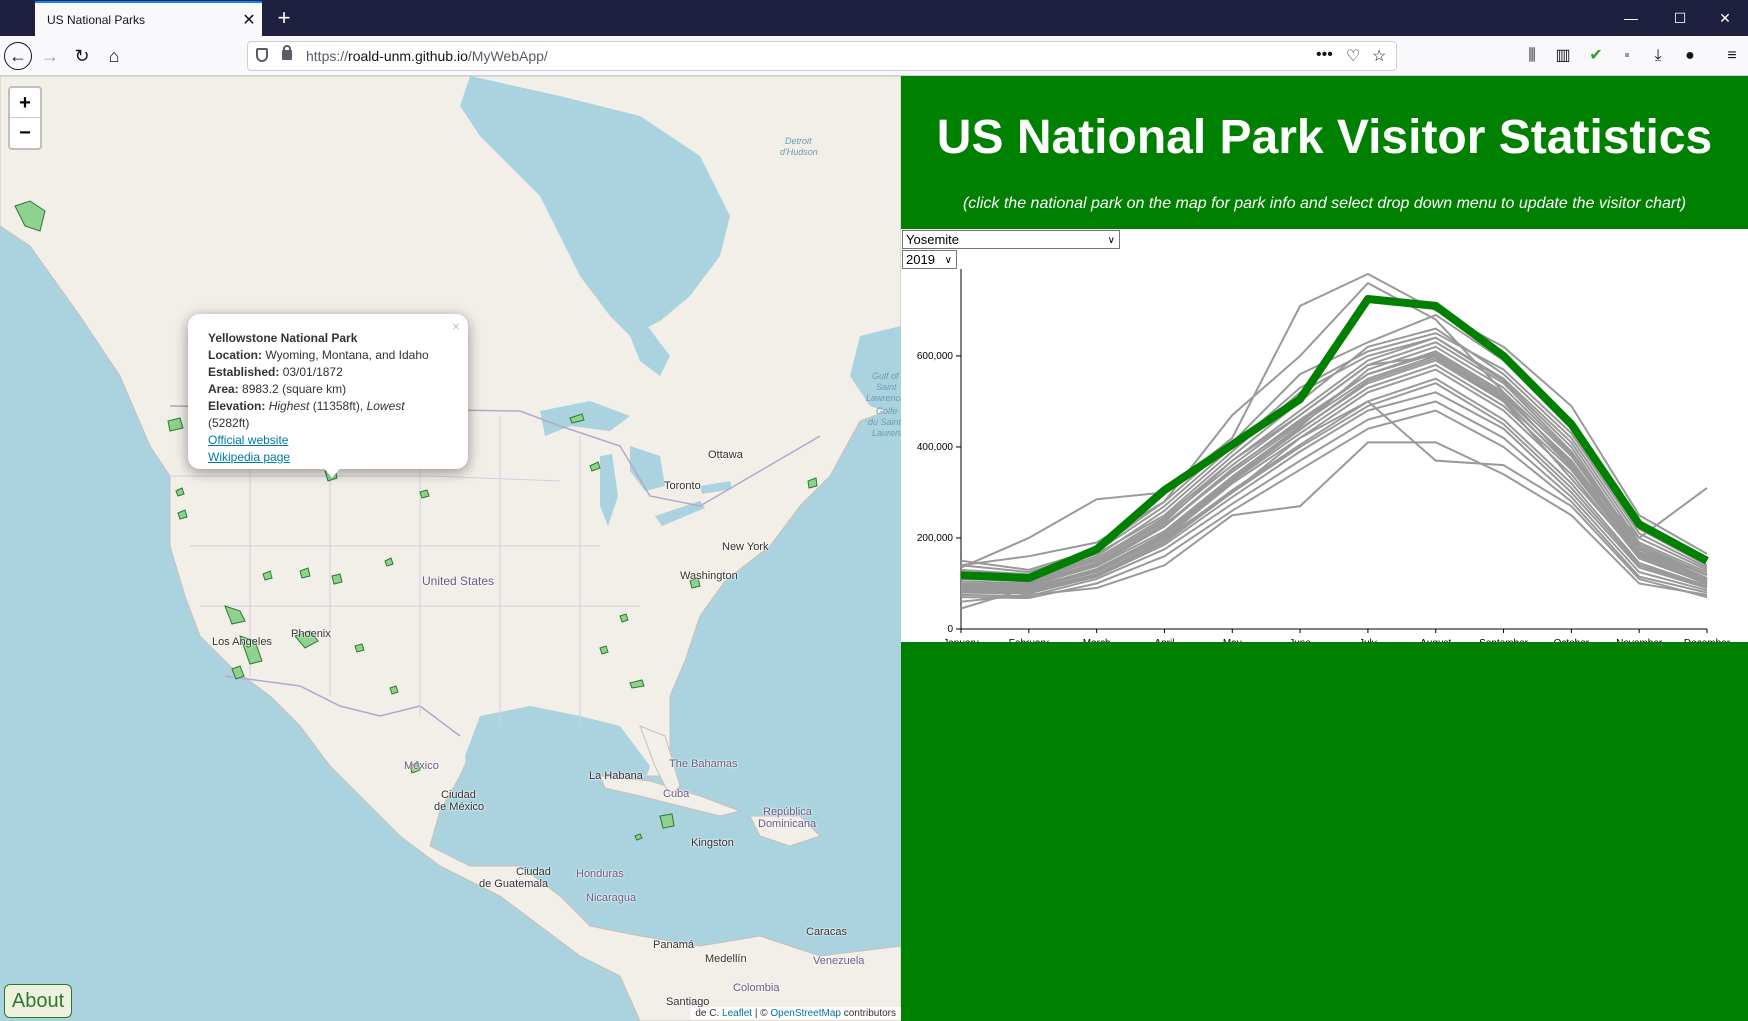 This screenshot has width=1748, height=1021. Describe the element at coordinates (424, 494) in the screenshot. I see `park-wind-cave` at that location.